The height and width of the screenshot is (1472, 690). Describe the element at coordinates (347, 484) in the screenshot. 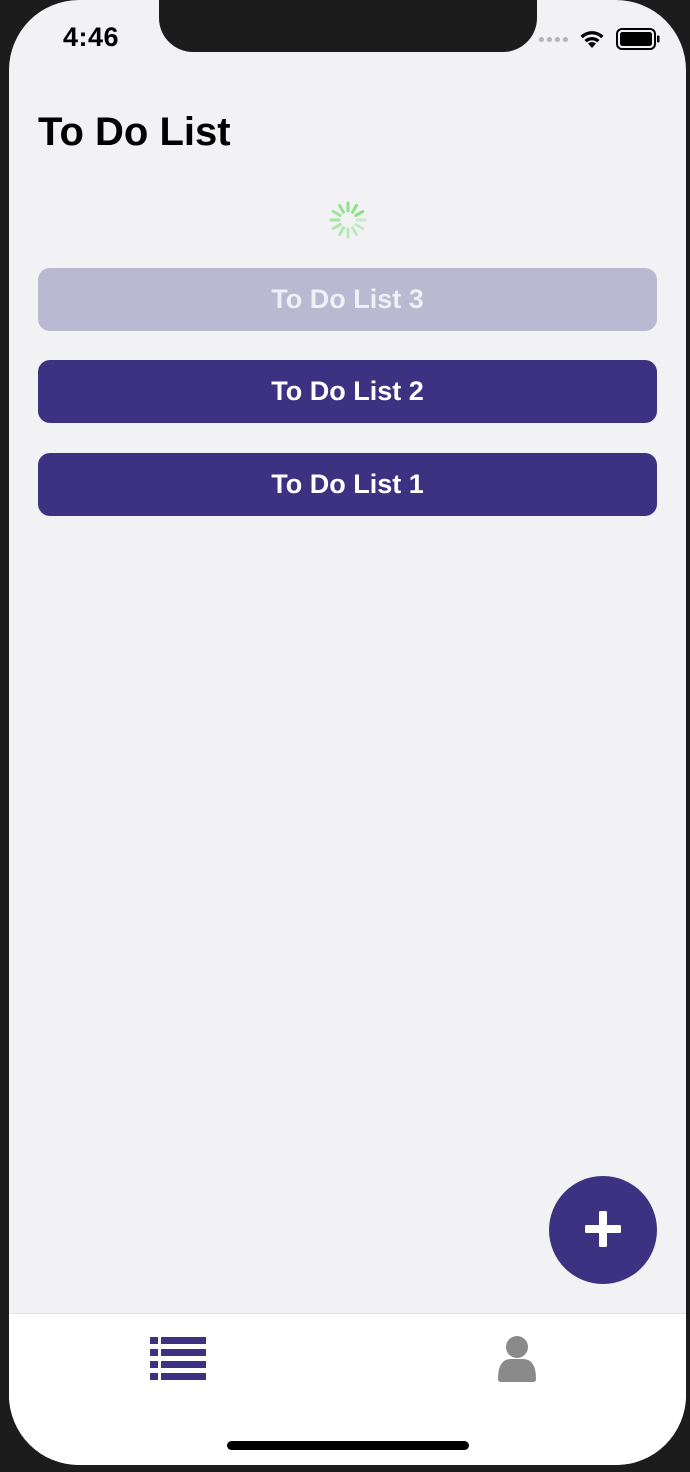

I see `todo-list-item: To Do List 1` at that location.